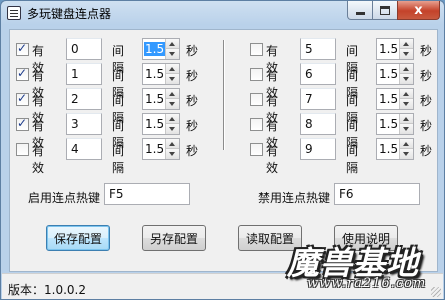 Image resolution: width=445 pixels, height=300 pixels. Describe the element at coordinates (318, 74) in the screenshot. I see `key-input: 6` at that location.